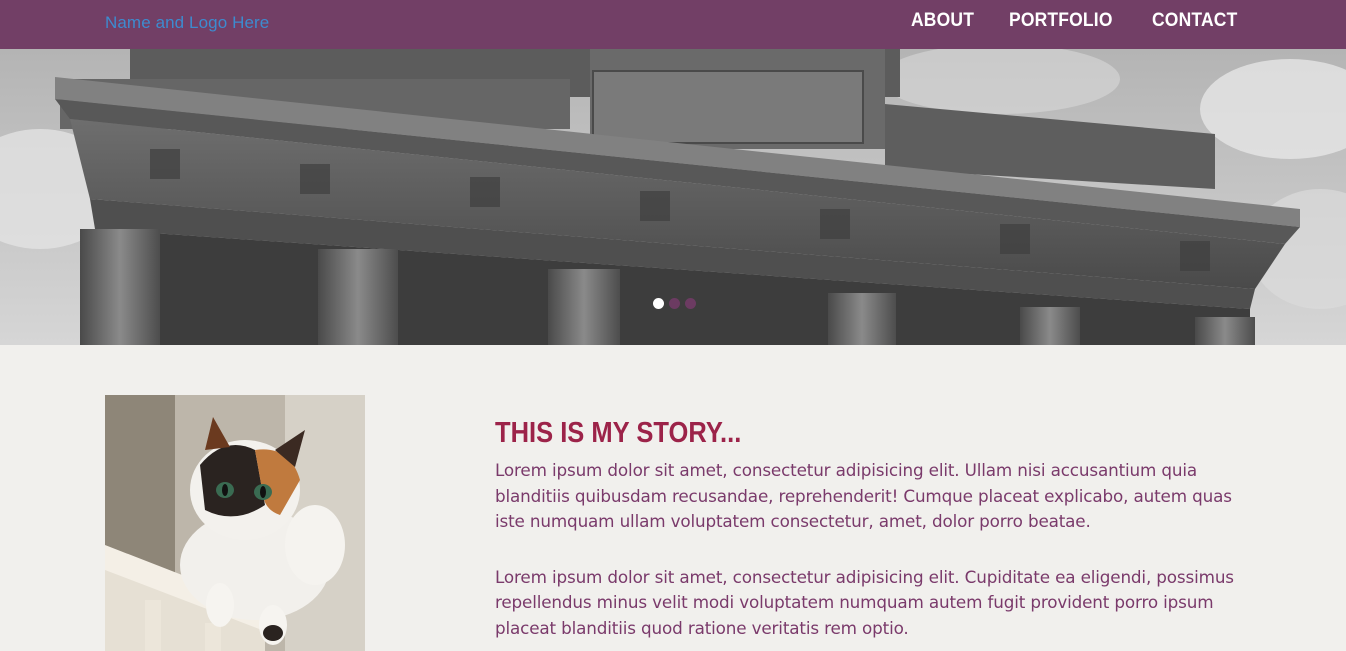 This screenshot has height=651, width=1346. I want to click on profile-photo, so click(235, 523).